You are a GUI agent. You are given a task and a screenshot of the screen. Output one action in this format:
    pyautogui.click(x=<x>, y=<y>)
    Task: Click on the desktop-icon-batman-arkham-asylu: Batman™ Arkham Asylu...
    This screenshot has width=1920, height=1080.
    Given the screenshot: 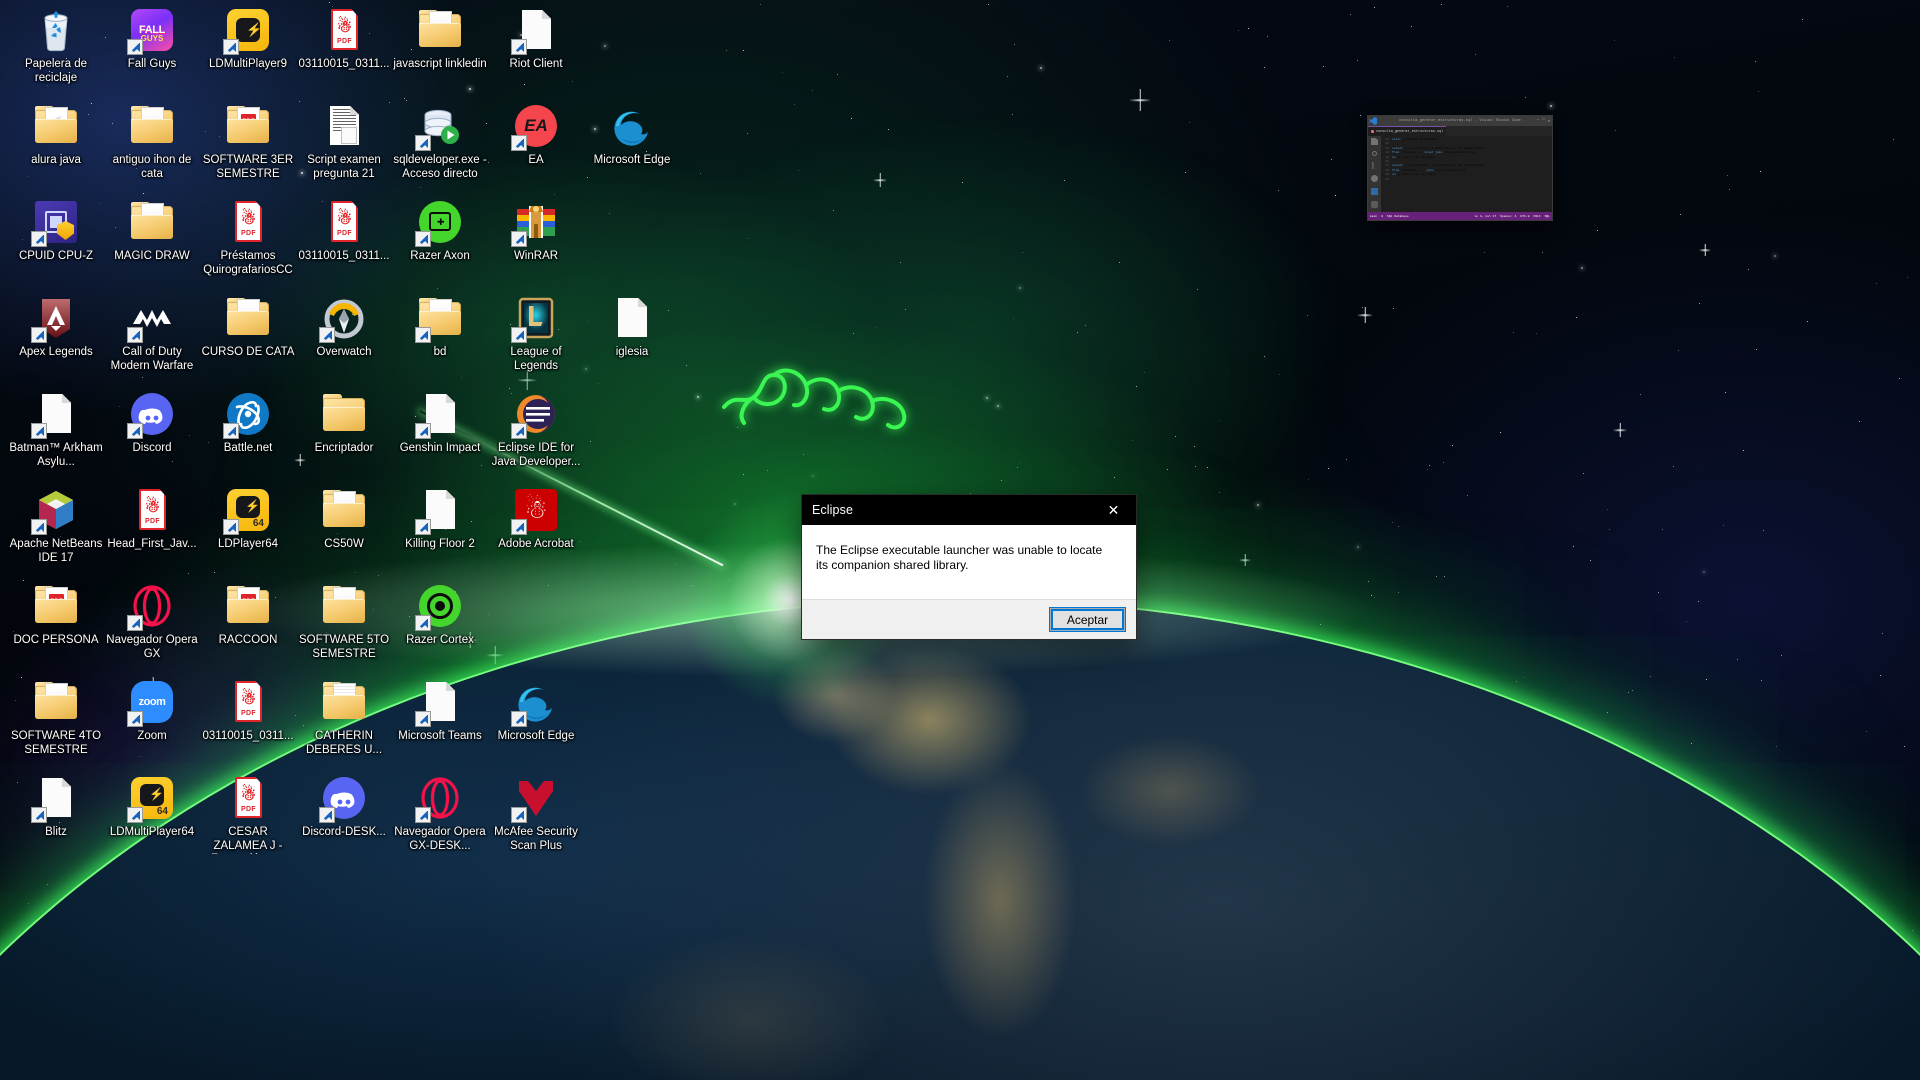 What is the action you would take?
    pyautogui.click(x=56, y=429)
    